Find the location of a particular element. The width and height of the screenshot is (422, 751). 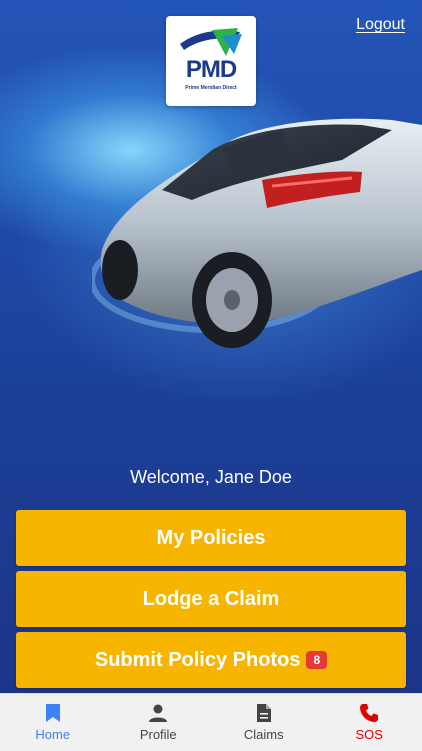

tab-profile: Profile is located at coordinates (159, 722).